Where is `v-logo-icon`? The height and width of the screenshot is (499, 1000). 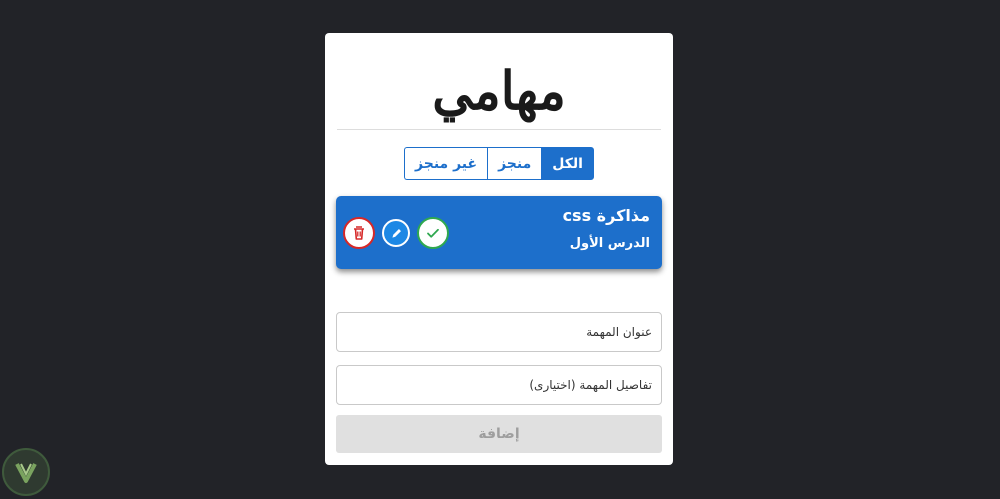
v-logo-icon is located at coordinates (26, 473).